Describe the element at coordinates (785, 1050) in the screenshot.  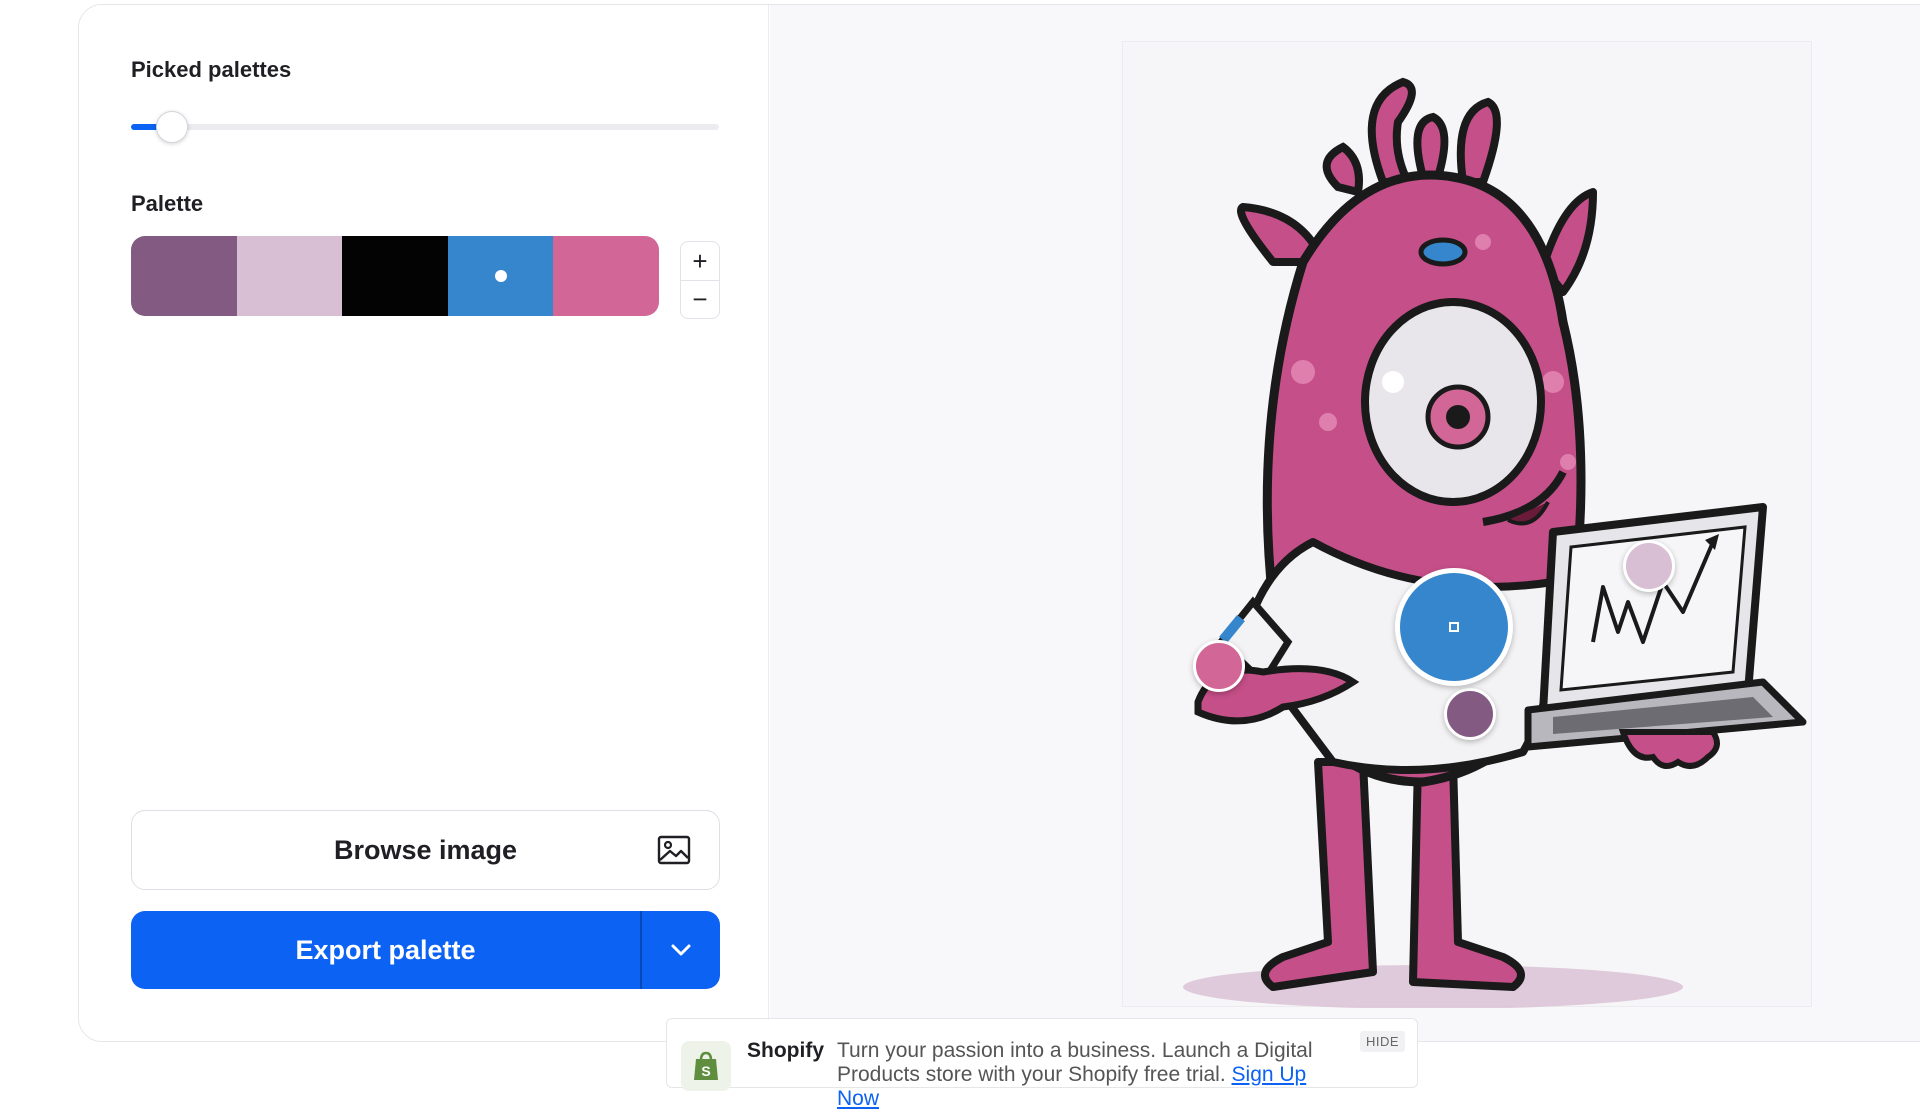
I see `ad-brand: Shopify` at that location.